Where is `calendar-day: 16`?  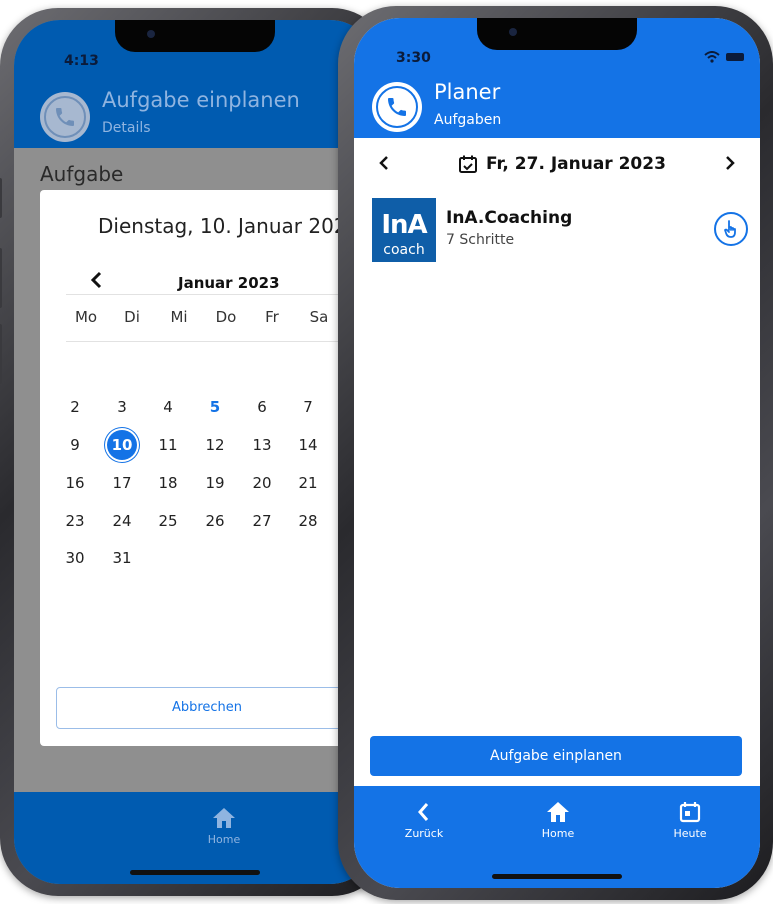
calendar-day: 16 is located at coordinates (75, 483).